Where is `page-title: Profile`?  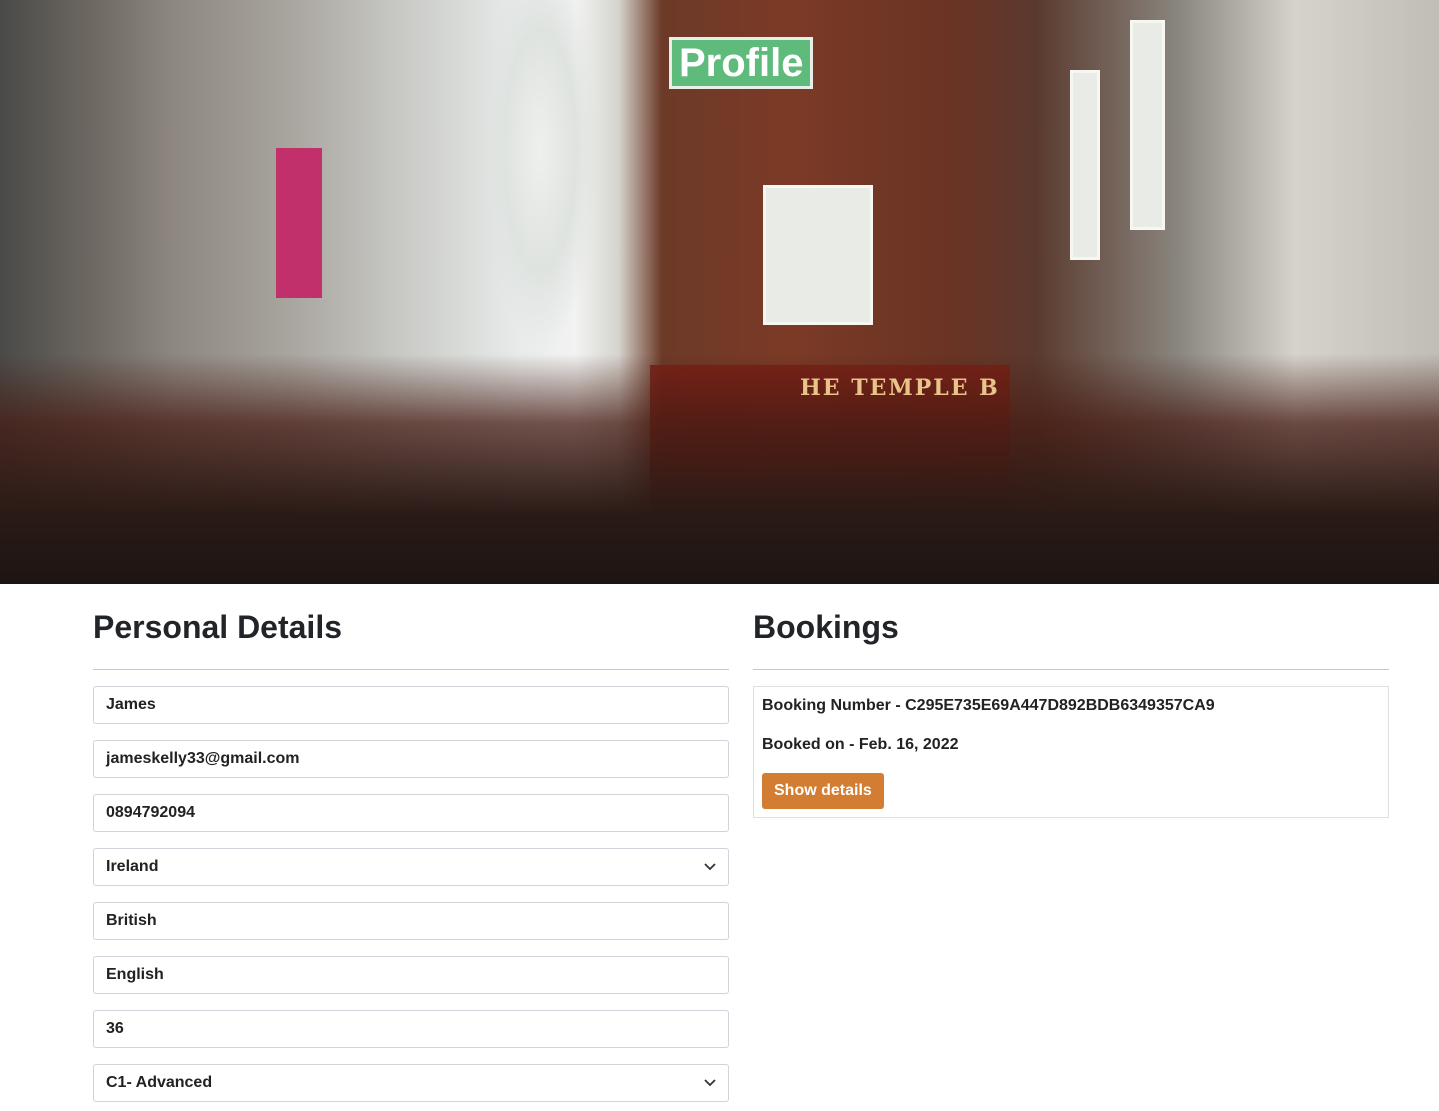
page-title: Profile is located at coordinates (741, 63).